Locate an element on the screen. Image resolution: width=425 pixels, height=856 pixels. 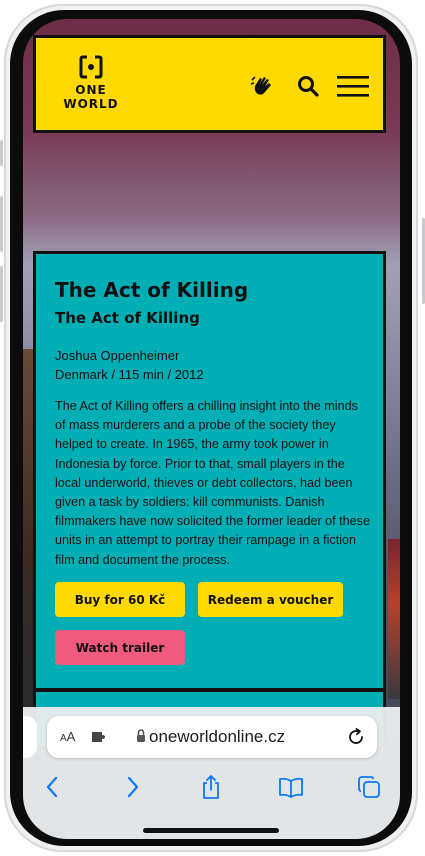
back-icon is located at coordinates (52, 787).